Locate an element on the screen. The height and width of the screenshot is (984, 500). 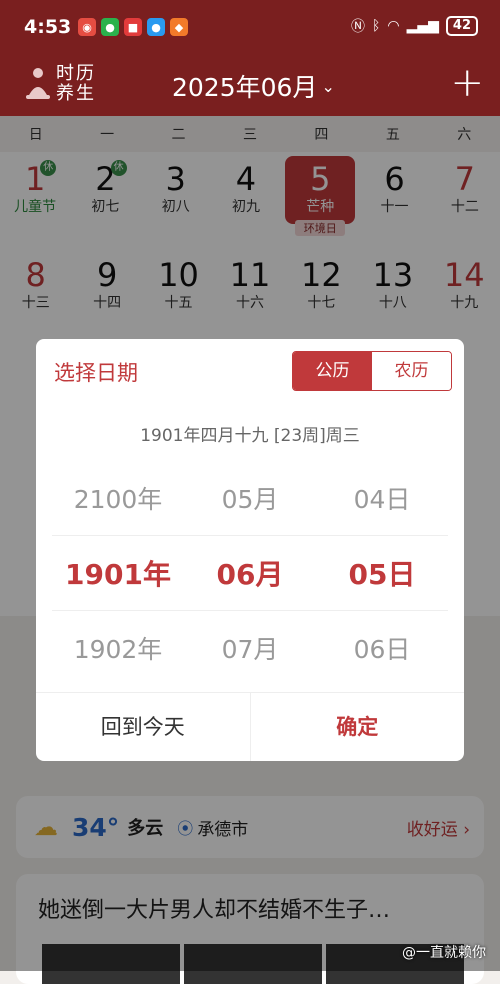
battery-icon: 42 is located at coordinates (461, 26).